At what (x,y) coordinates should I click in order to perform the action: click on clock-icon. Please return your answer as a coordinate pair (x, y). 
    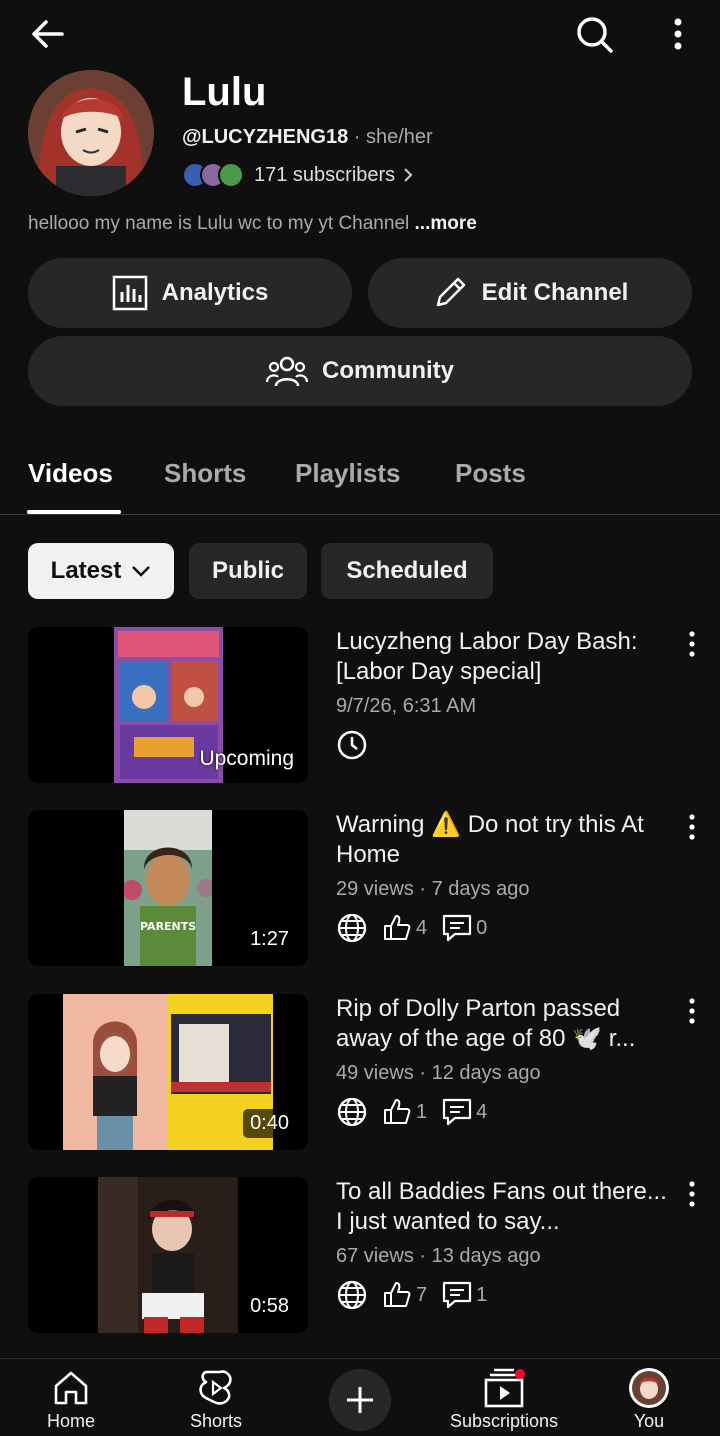
    Looking at the image, I should click on (352, 745).